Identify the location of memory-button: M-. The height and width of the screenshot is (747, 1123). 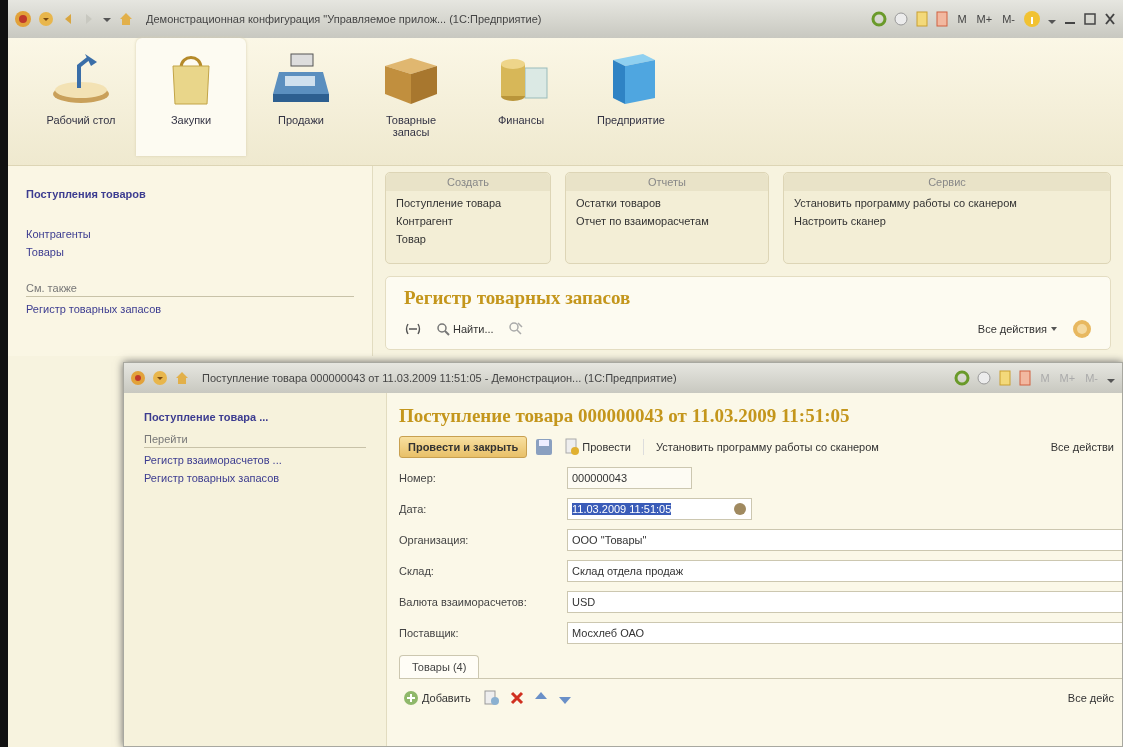
(1008, 19).